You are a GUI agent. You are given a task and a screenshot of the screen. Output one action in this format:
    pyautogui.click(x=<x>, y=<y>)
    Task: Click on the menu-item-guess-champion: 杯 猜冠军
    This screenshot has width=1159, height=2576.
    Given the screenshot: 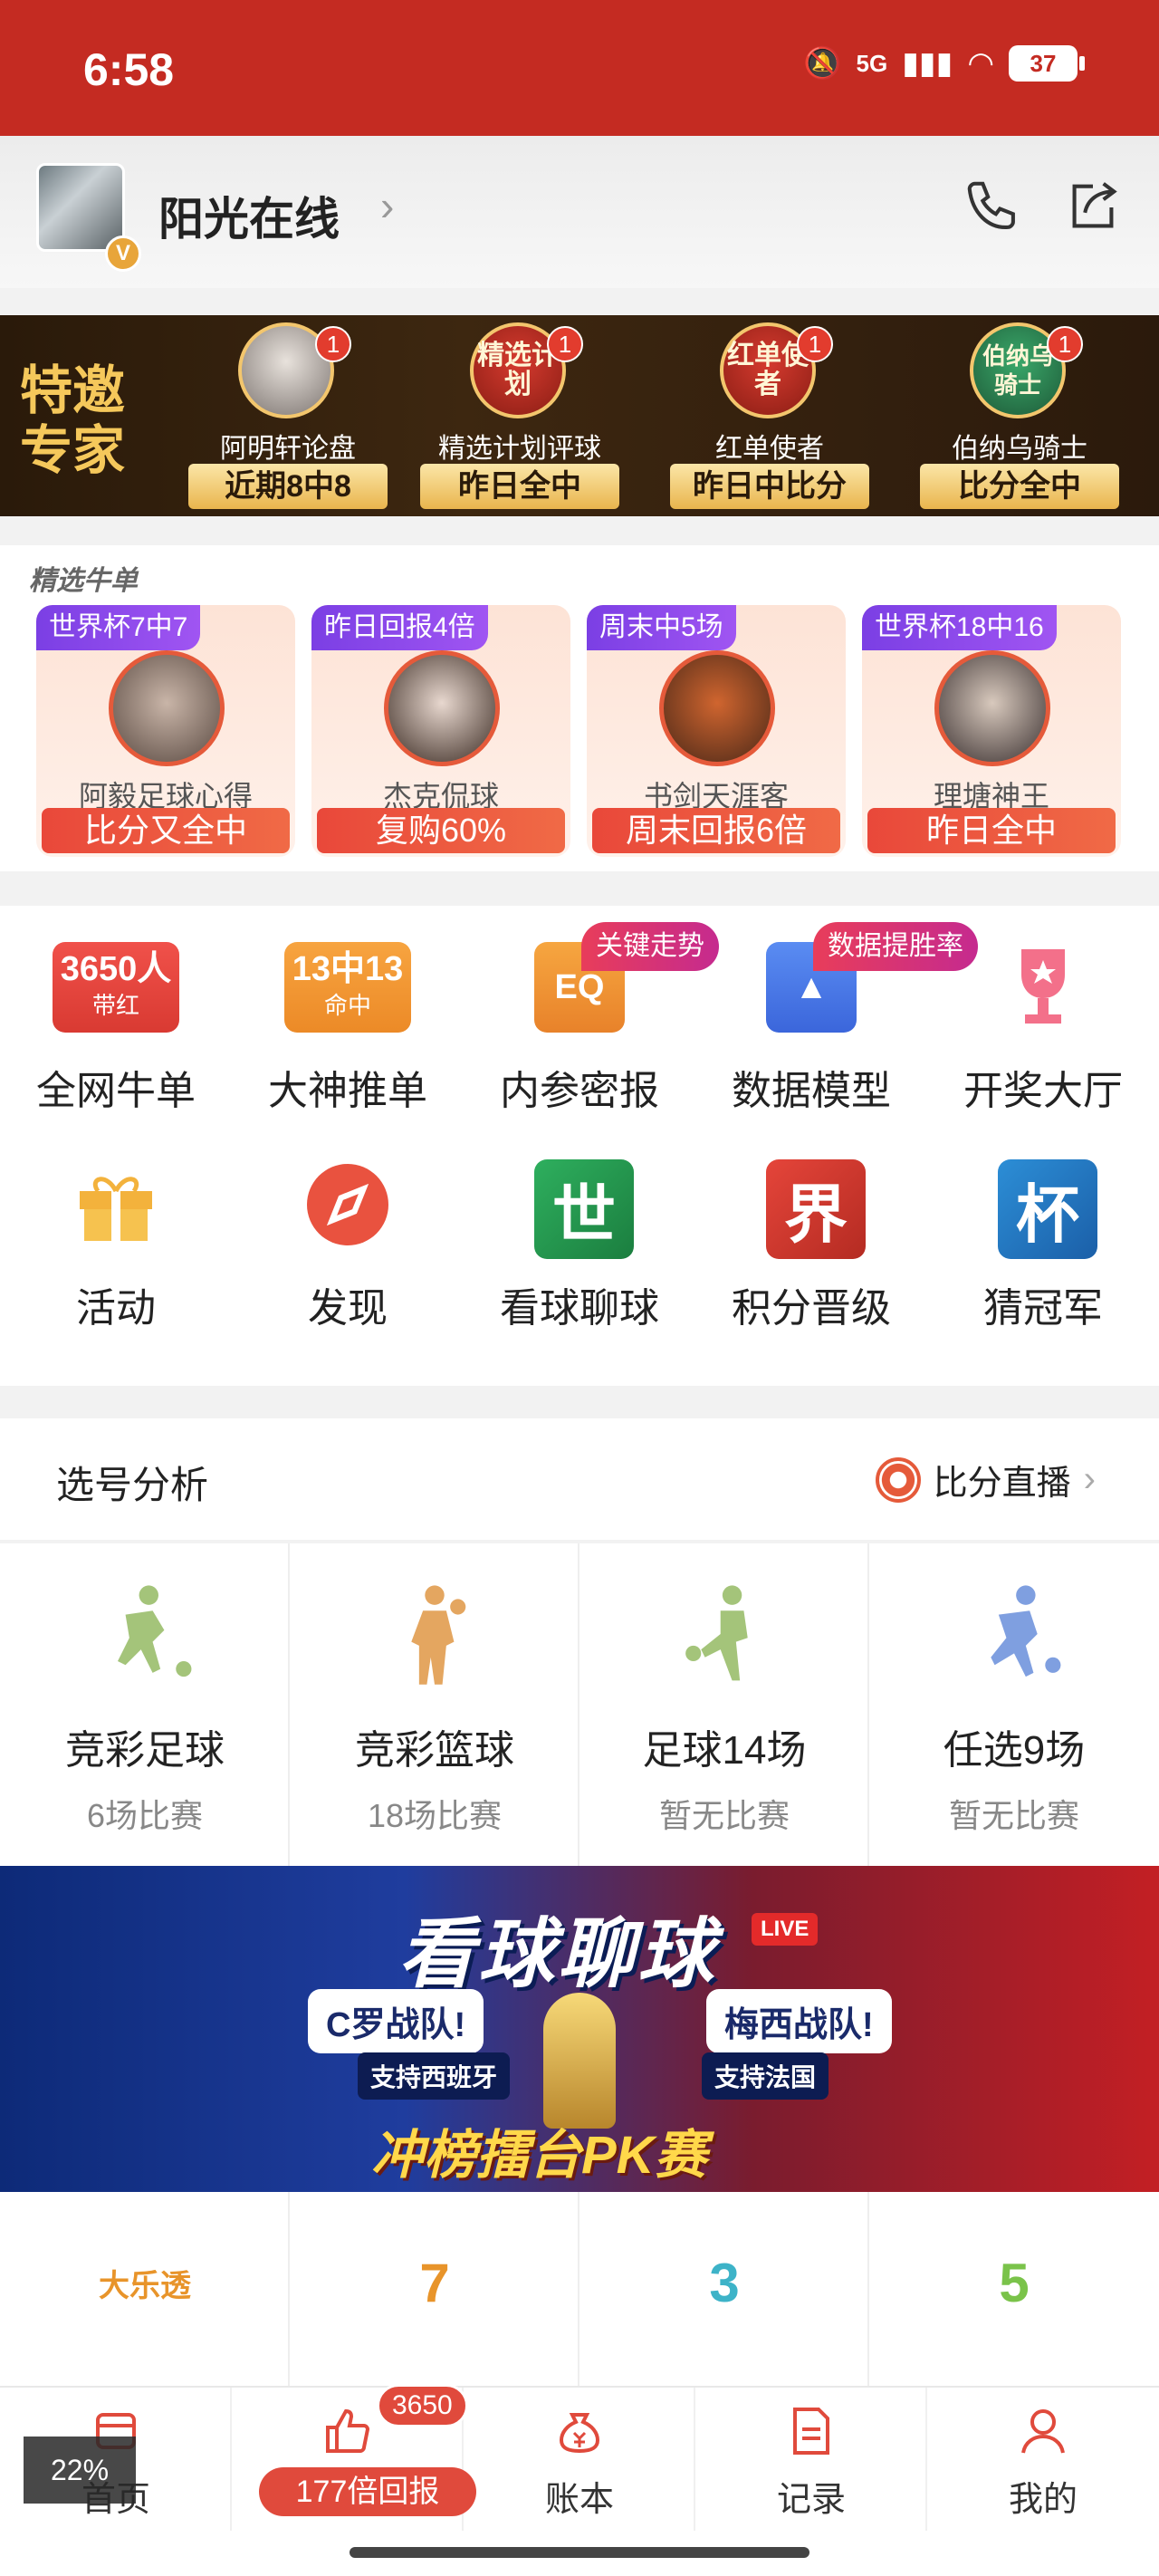 What is the action you would take?
    pyautogui.click(x=1043, y=1232)
    